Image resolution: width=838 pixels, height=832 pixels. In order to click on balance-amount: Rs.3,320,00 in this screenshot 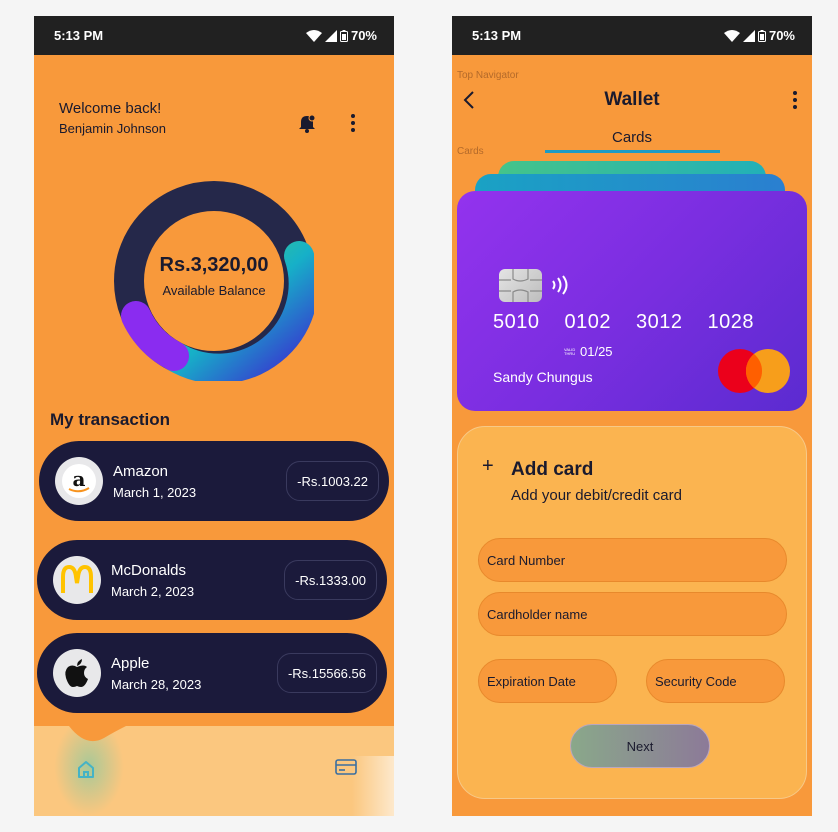, I will do `click(214, 265)`.